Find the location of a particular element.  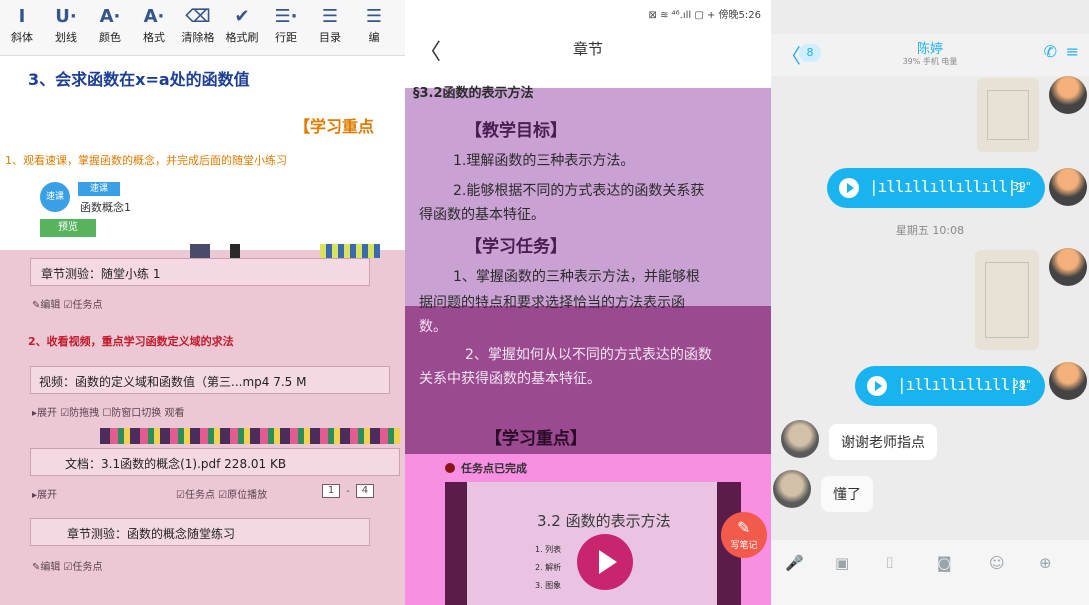

envelope-icon: ◙ is located at coordinates (944, 563).